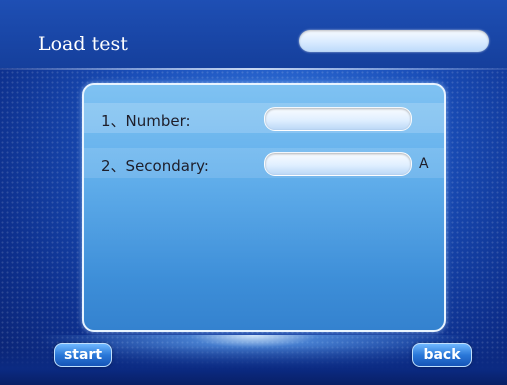  What do you see at coordinates (146, 121) in the screenshot?
I see `number-label: 1、Number:` at bounding box center [146, 121].